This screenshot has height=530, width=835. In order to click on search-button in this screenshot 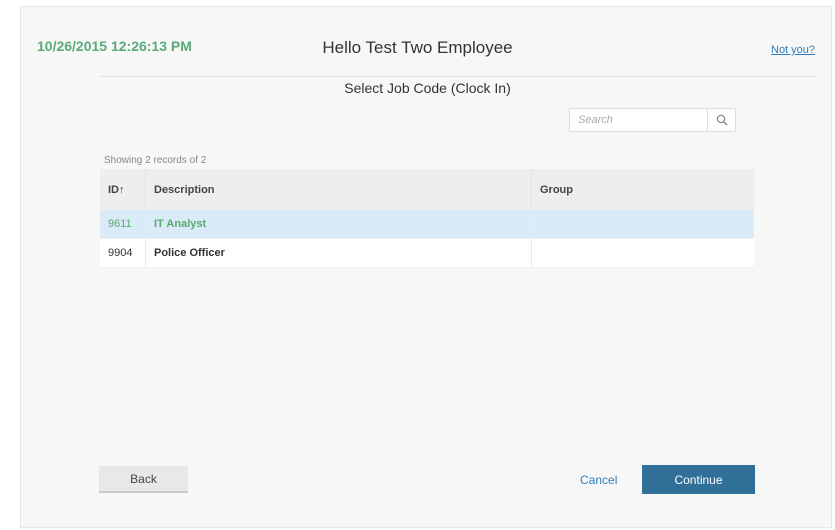, I will do `click(721, 120)`.